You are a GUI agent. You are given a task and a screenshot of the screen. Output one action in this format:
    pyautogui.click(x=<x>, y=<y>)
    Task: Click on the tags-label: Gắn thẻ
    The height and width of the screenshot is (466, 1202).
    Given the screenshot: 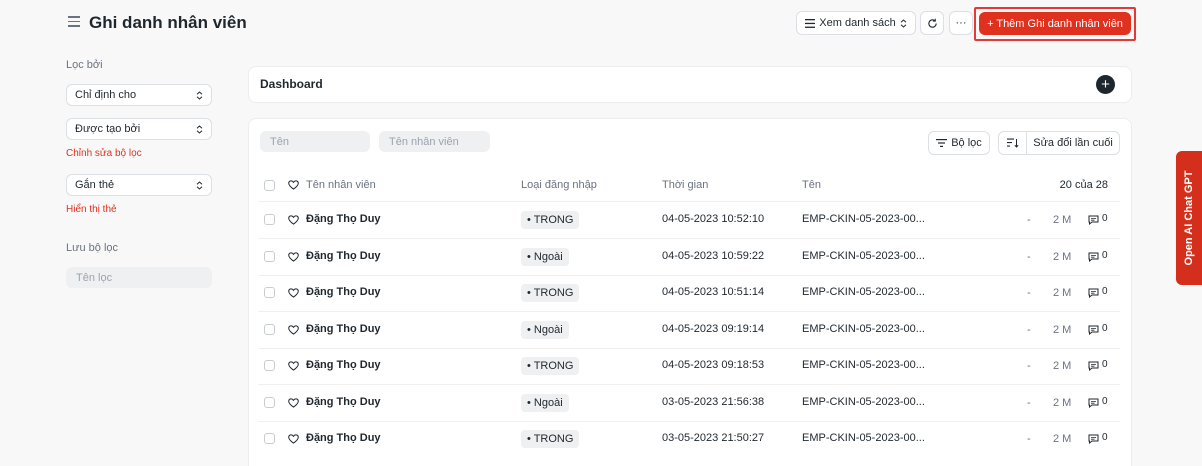 What is the action you would take?
    pyautogui.click(x=95, y=185)
    